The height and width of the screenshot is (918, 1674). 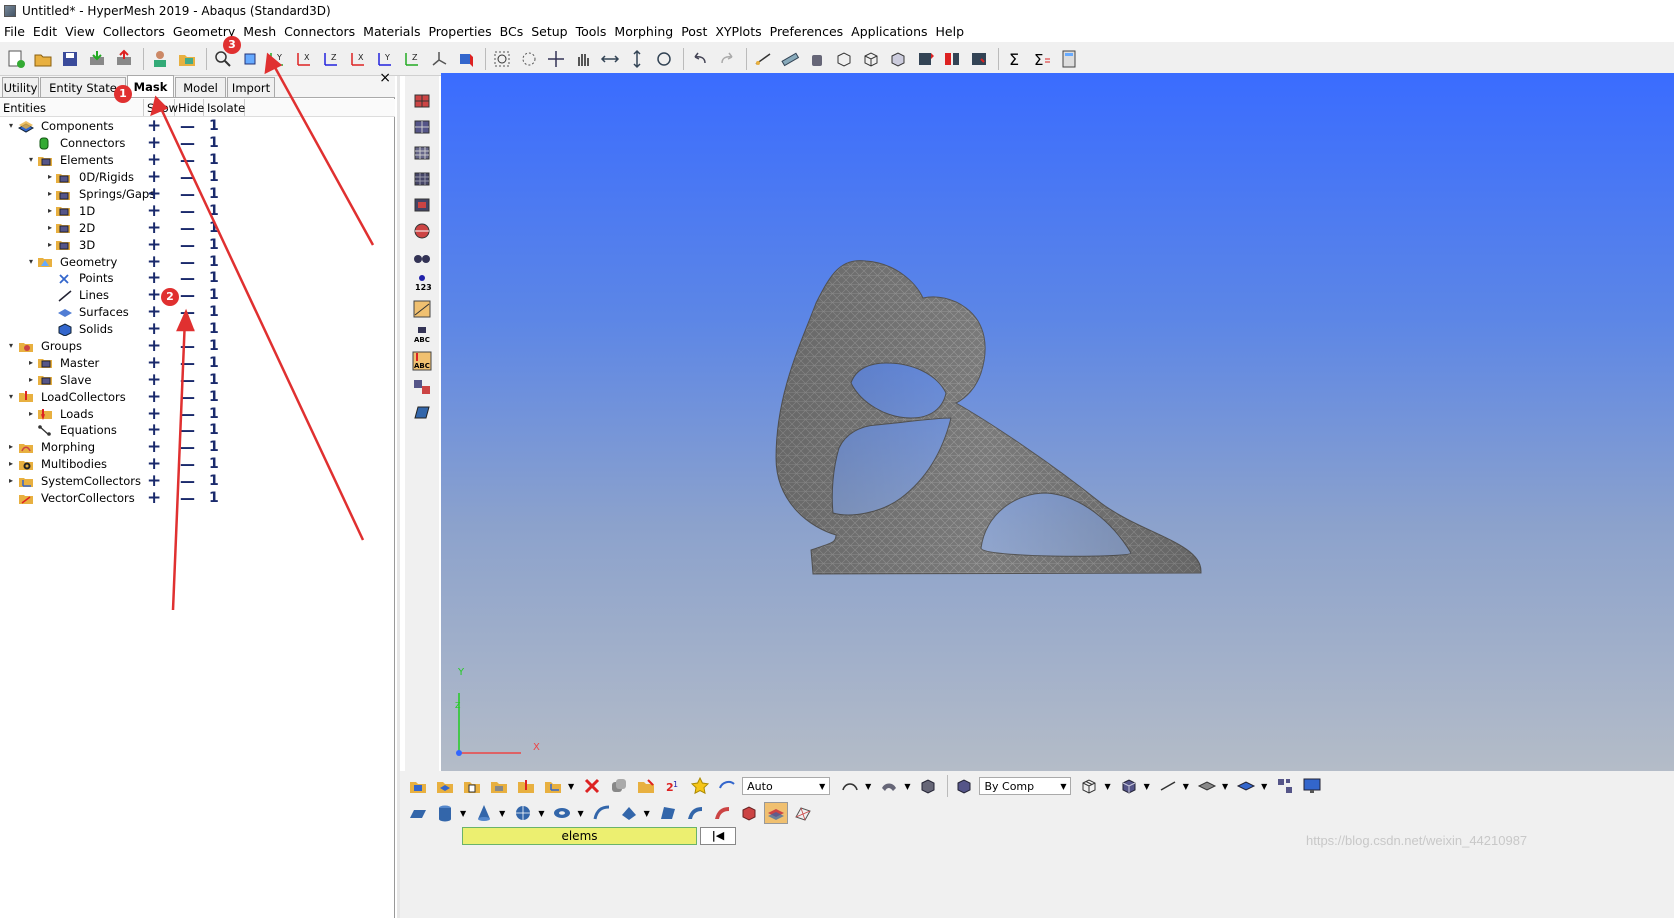 What do you see at coordinates (445, 786) in the screenshot?
I see `layers-folder-icon` at bounding box center [445, 786].